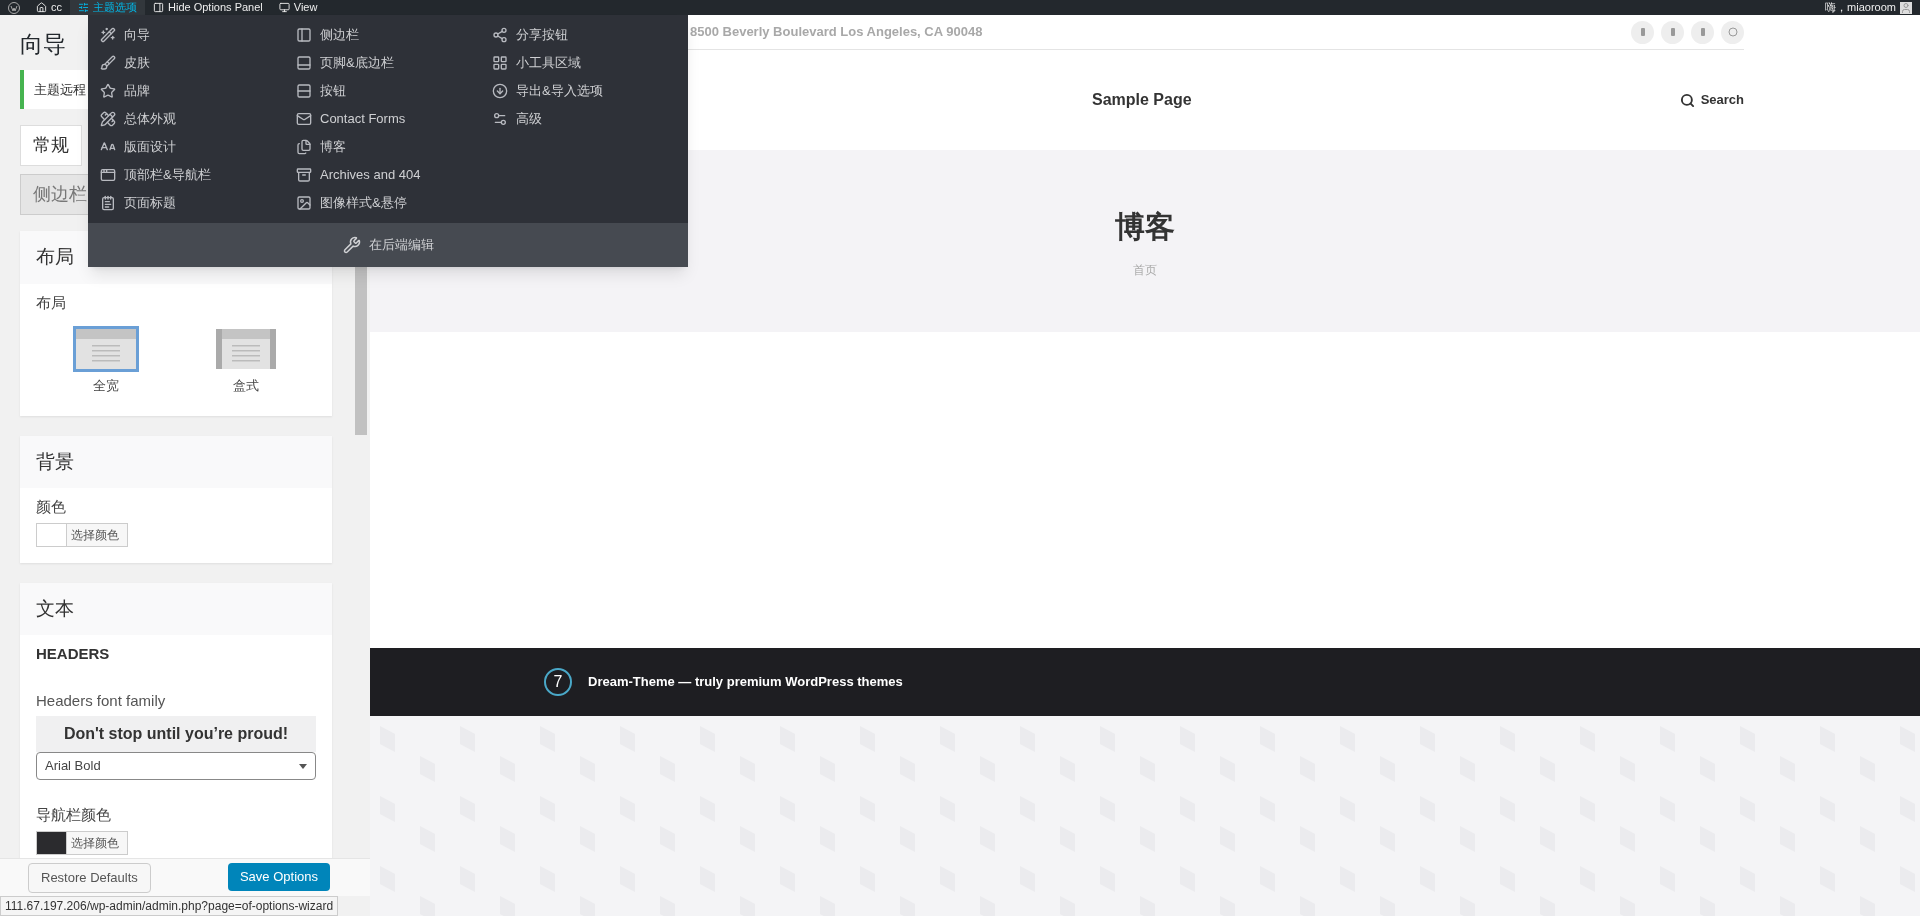 Image resolution: width=1920 pixels, height=916 pixels. Describe the element at coordinates (388, 147) in the screenshot. I see `menu-item: 博客` at that location.